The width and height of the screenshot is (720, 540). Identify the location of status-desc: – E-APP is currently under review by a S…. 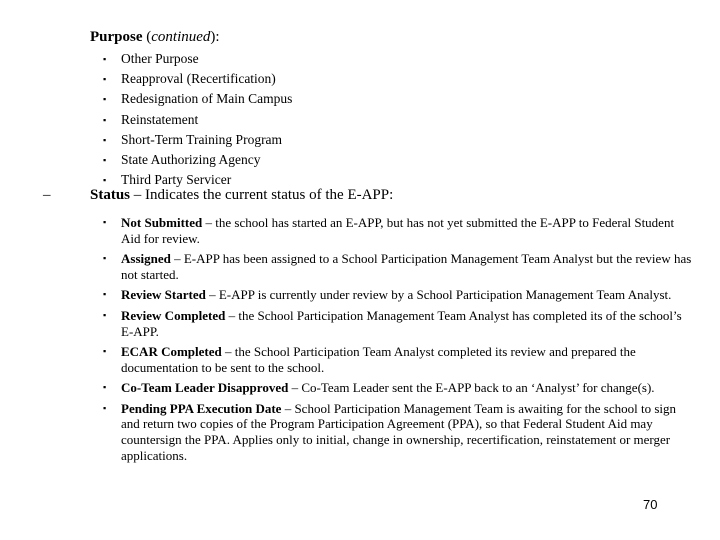
(438, 295).